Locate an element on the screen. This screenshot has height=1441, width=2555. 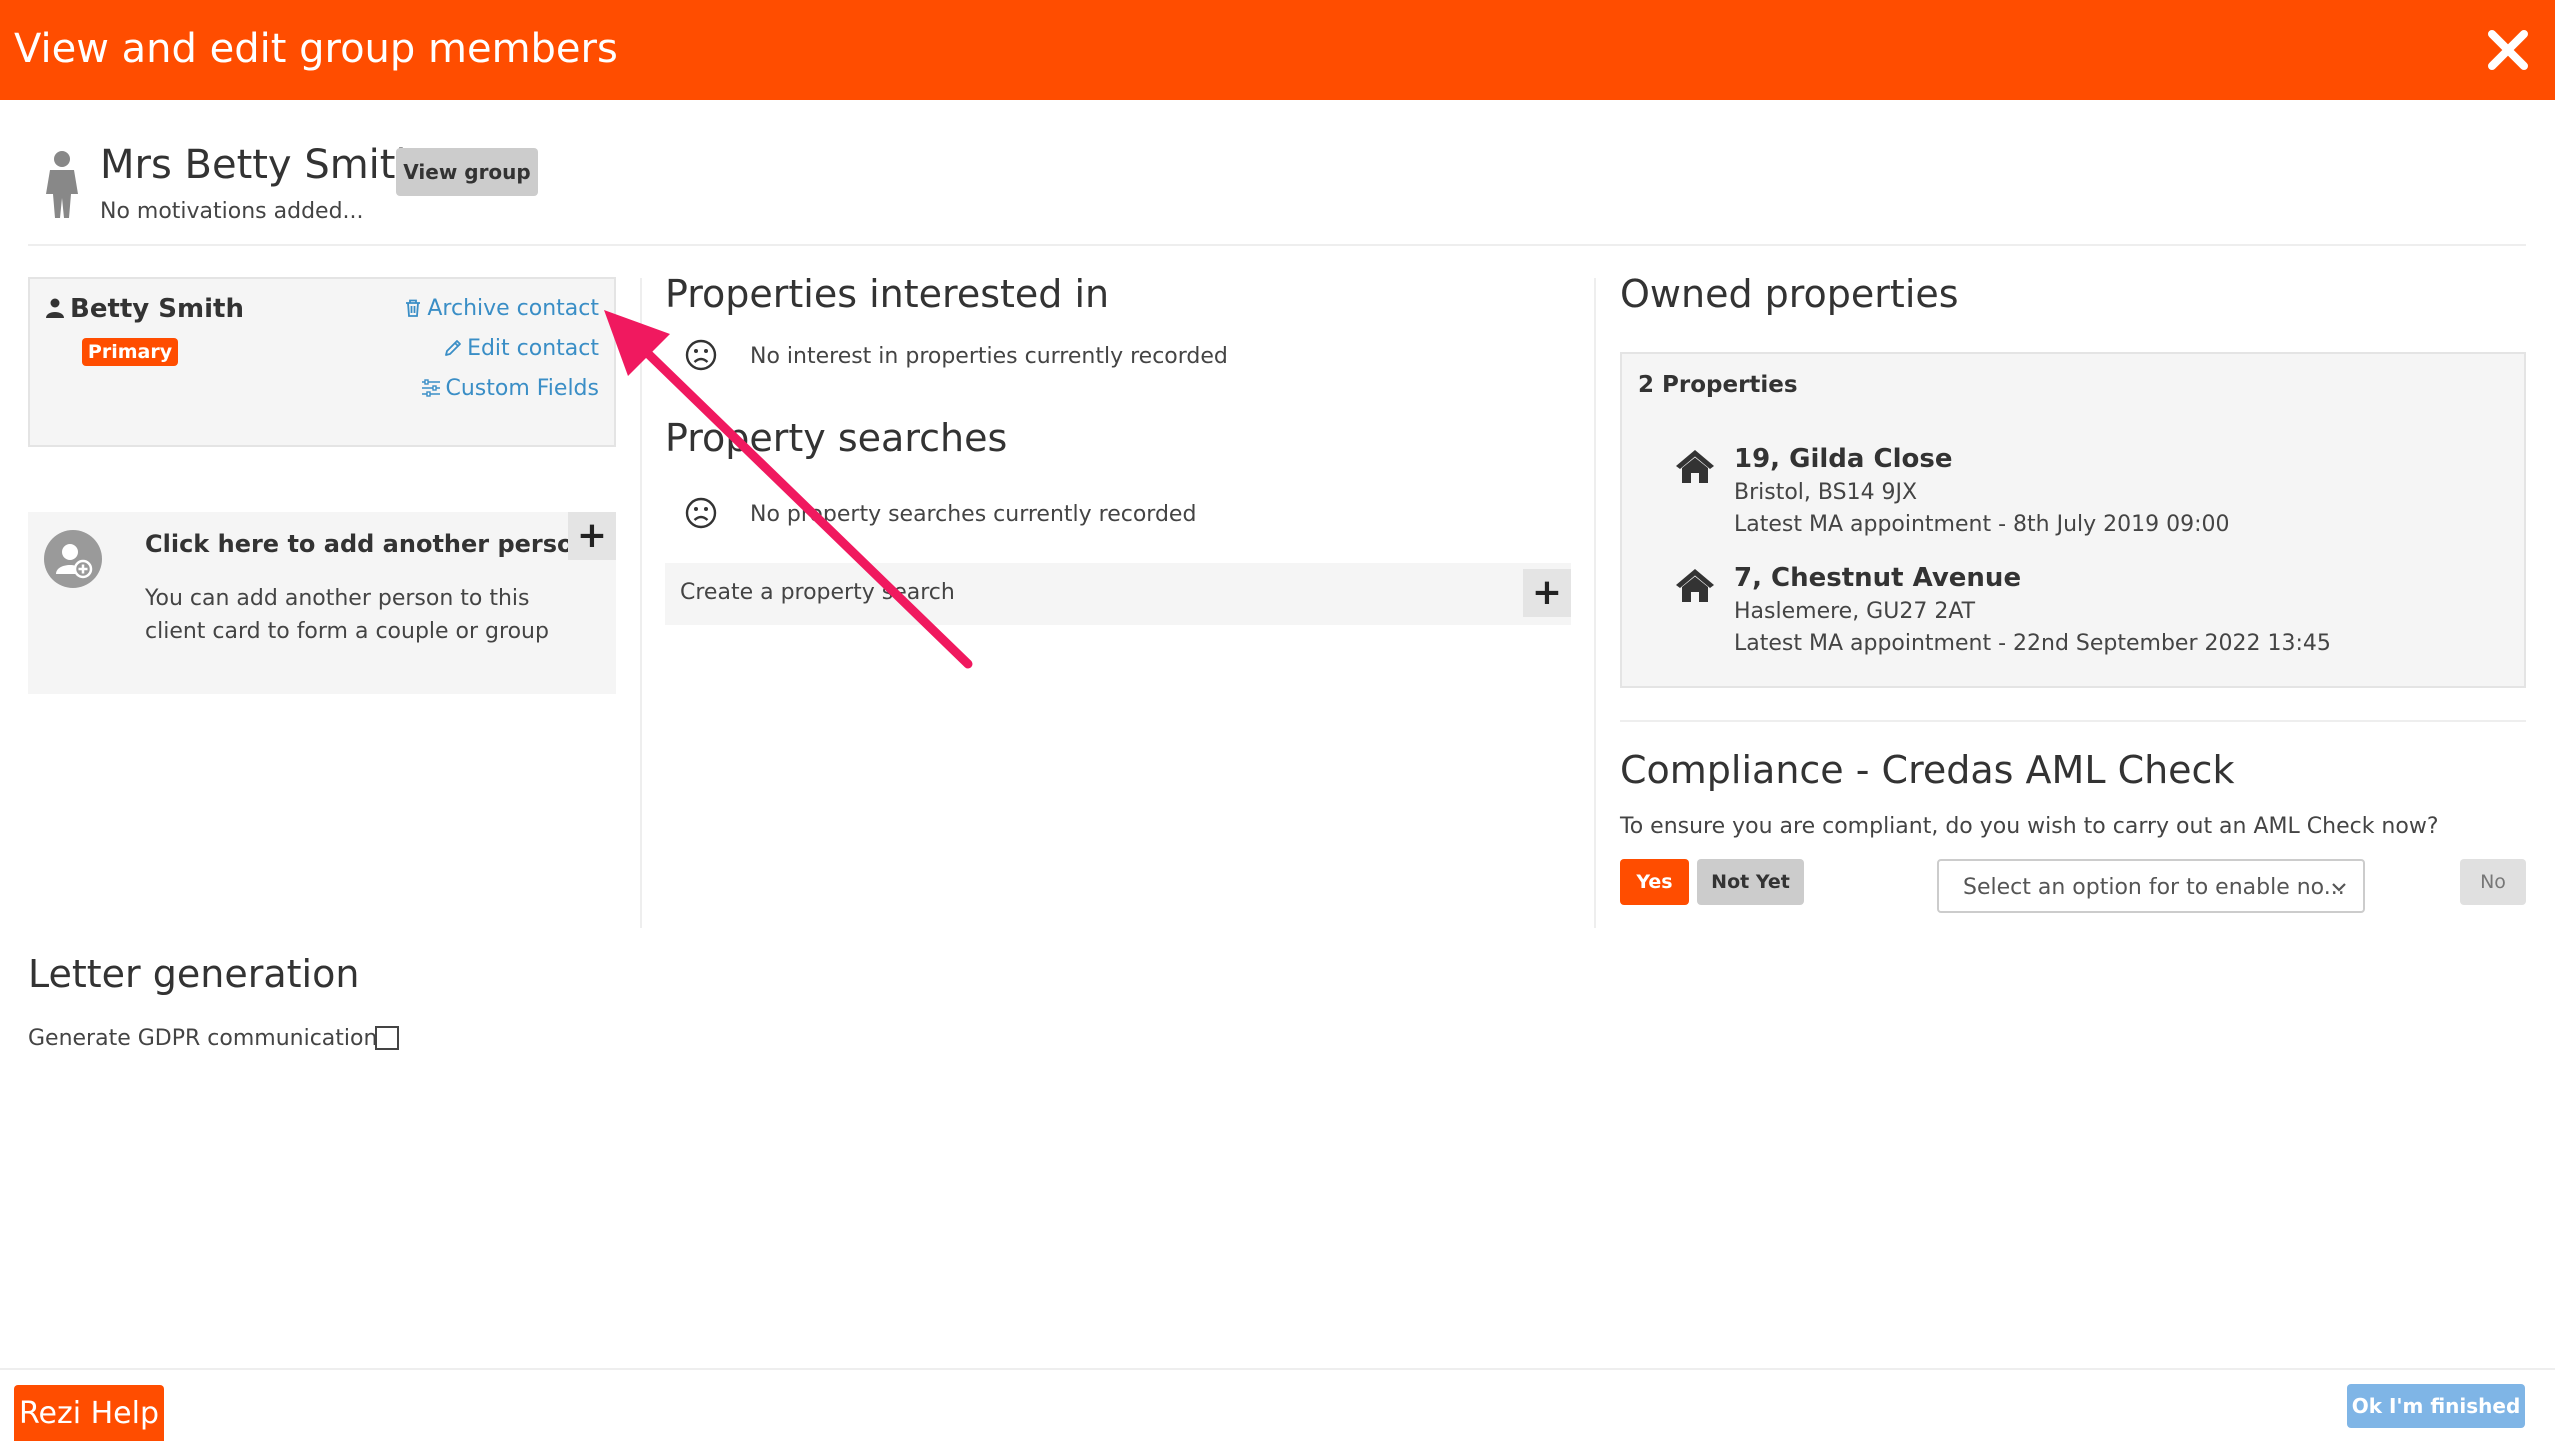
property-location: Haslemere, GU27 2AT is located at coordinates (1855, 611).